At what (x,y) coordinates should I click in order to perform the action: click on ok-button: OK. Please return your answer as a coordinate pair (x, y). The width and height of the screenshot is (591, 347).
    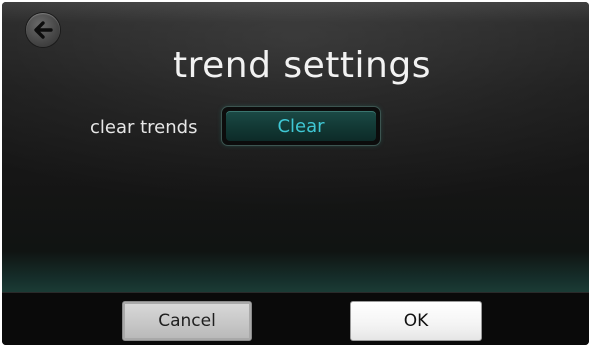
    Looking at the image, I should click on (416, 321).